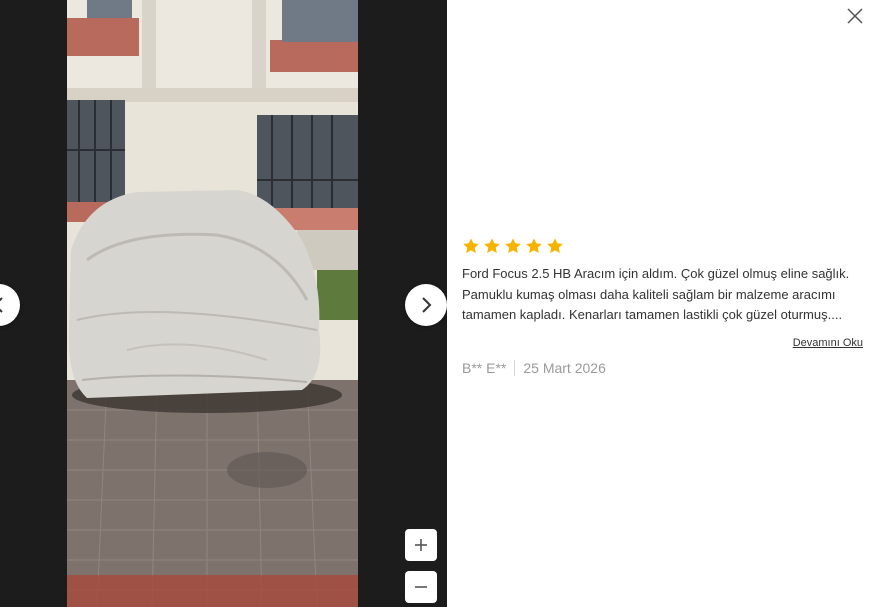 This screenshot has height=607, width=869. I want to click on plus-icon, so click(421, 545).